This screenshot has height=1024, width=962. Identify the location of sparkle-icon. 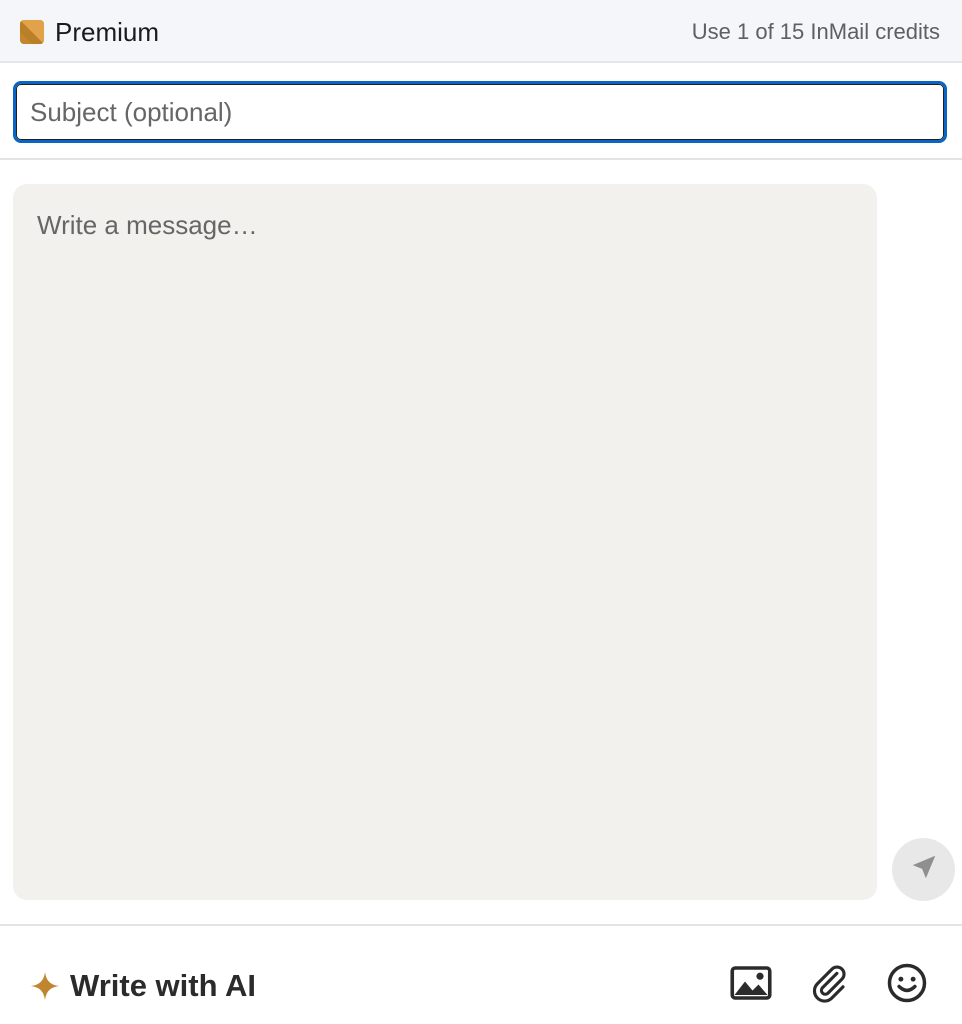
(45, 986).